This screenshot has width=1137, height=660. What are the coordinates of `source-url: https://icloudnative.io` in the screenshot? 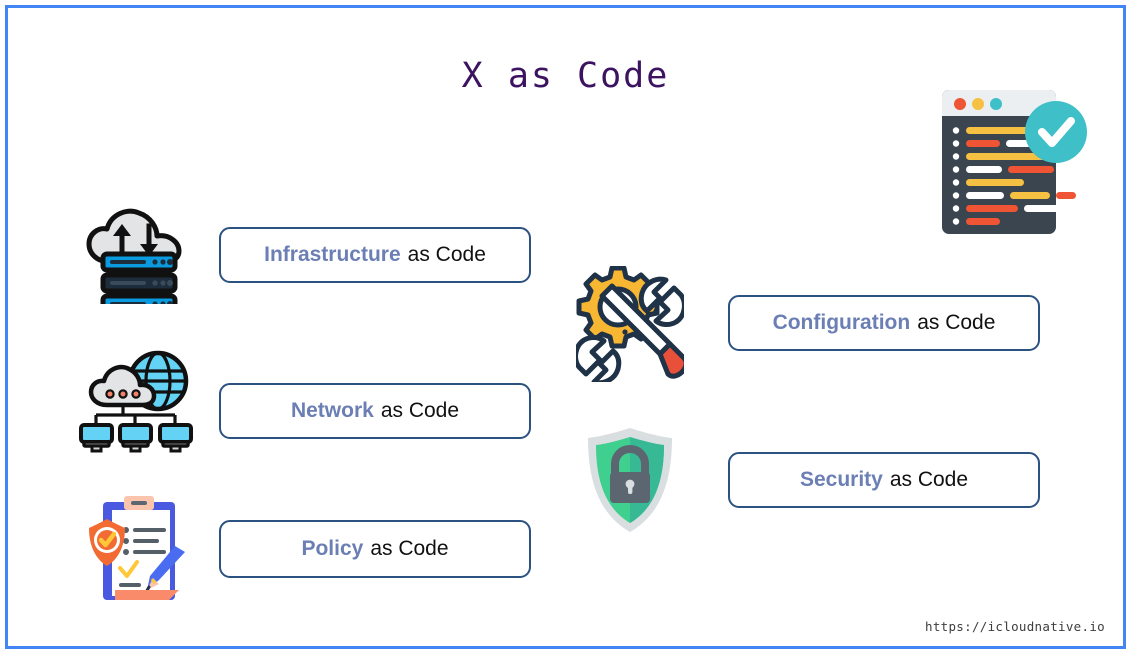 It's located at (1015, 626).